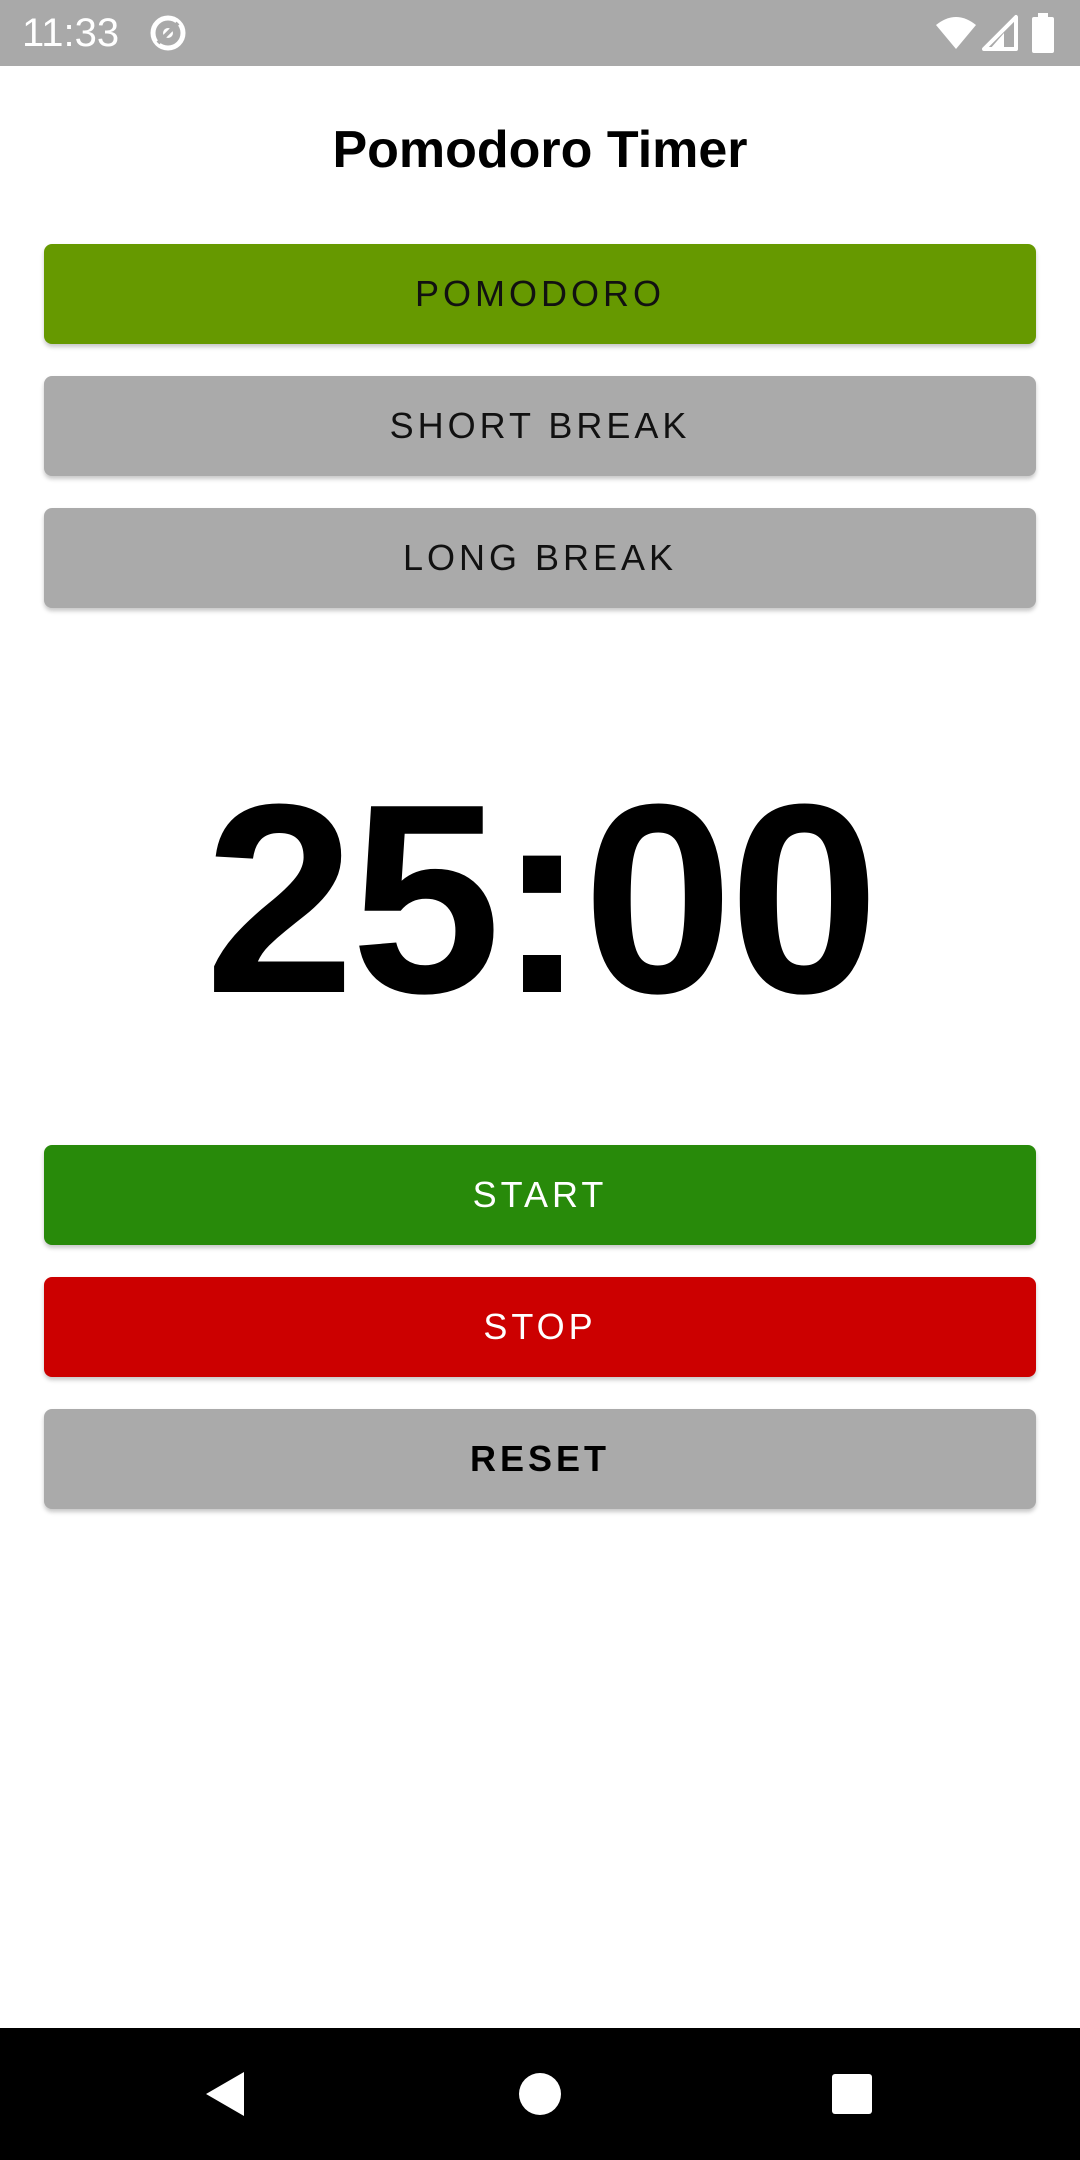 The height and width of the screenshot is (2160, 1080). I want to click on timer-display: 25:00, so click(542, 899).